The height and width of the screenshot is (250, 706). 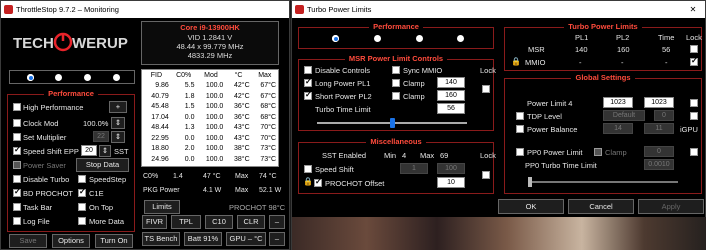 I want to click on speed-shift-epp-value: 20, so click(x=89, y=150).